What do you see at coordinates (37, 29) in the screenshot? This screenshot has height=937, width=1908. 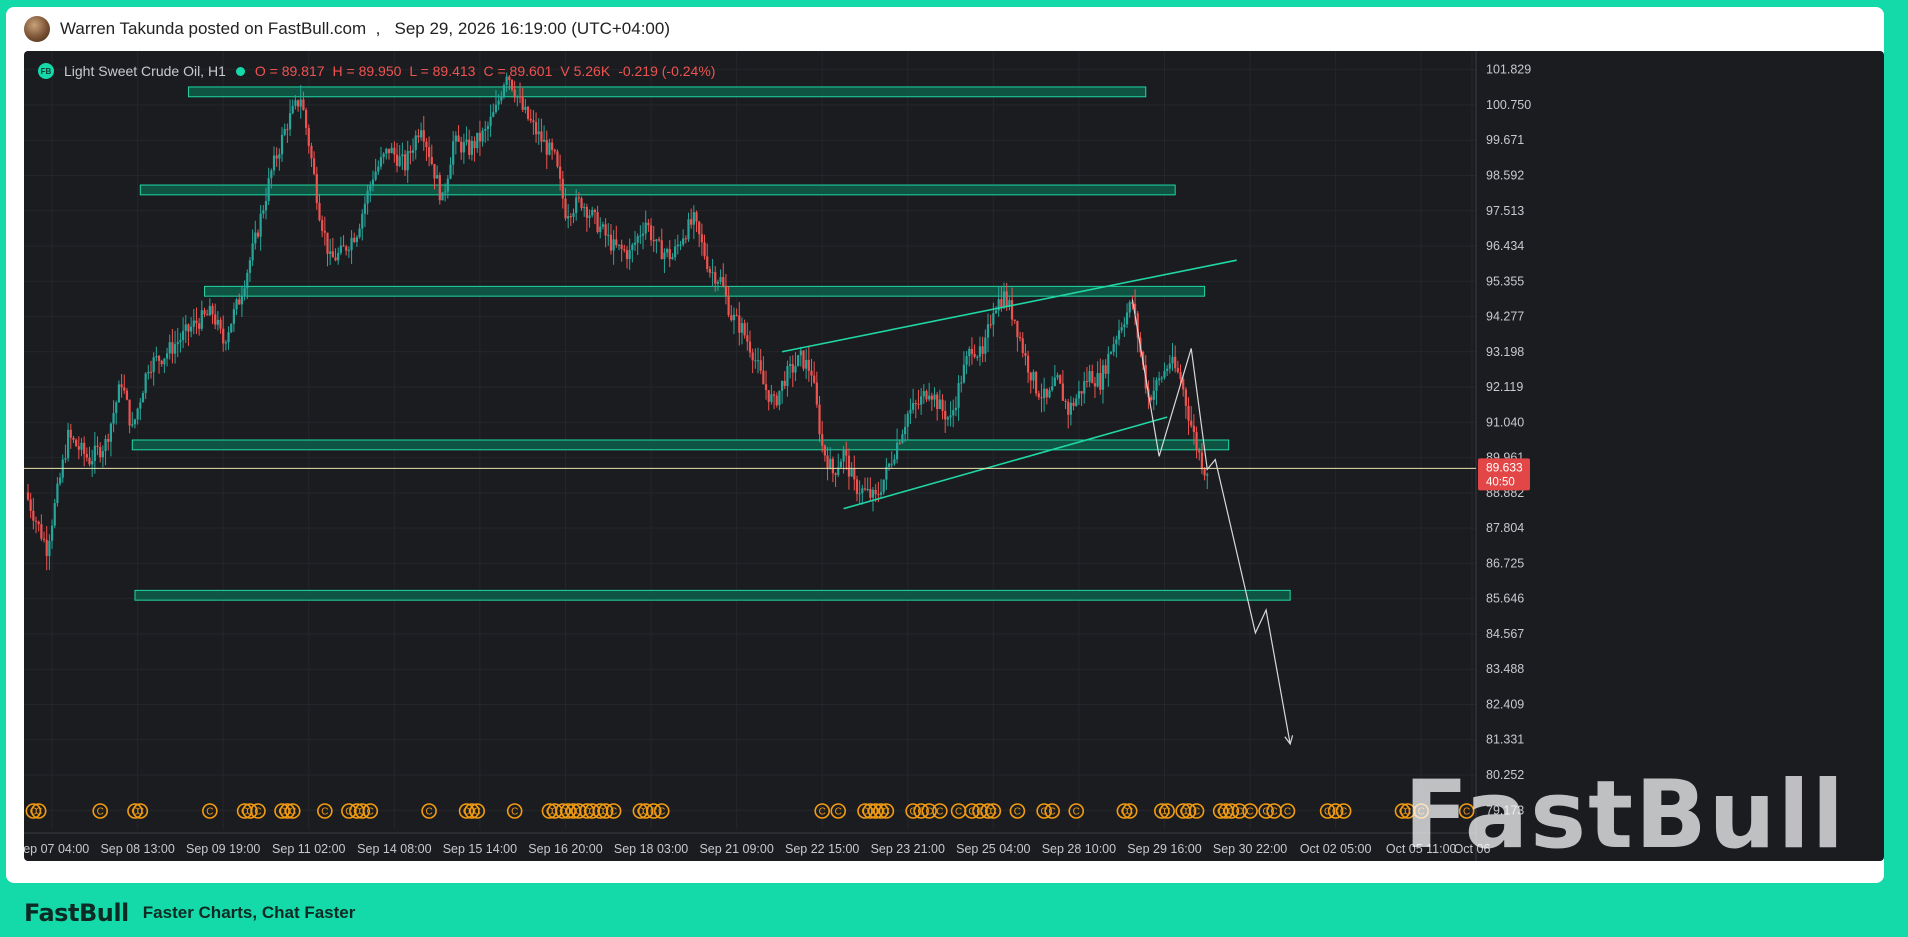 I see `avatar` at bounding box center [37, 29].